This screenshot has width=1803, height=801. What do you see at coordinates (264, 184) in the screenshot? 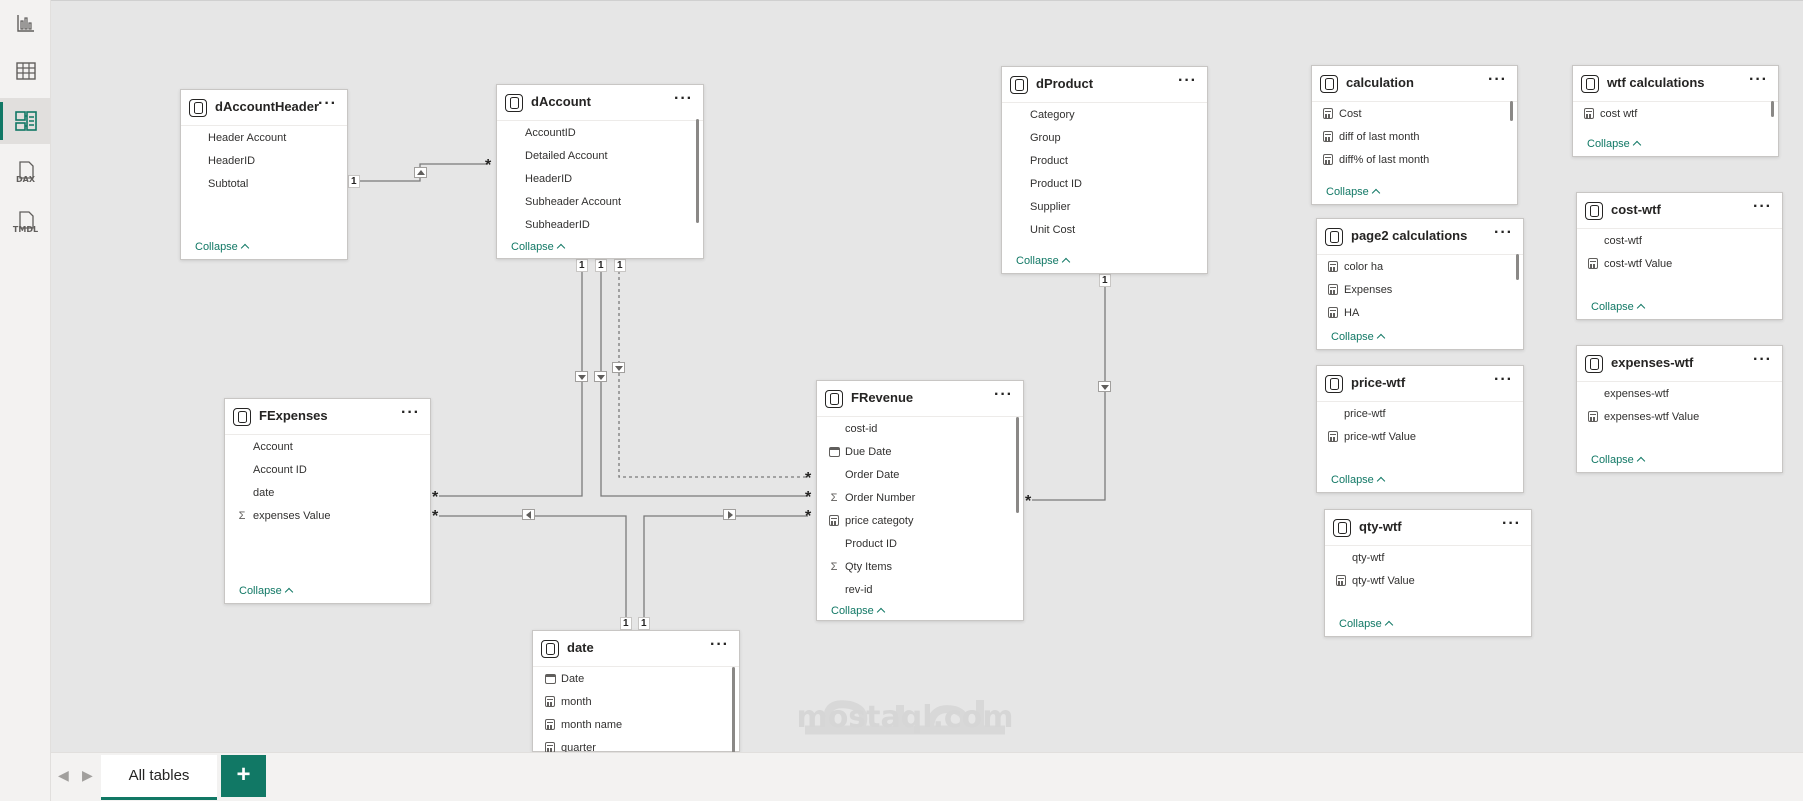
I see `field-row: Subtotal` at bounding box center [264, 184].